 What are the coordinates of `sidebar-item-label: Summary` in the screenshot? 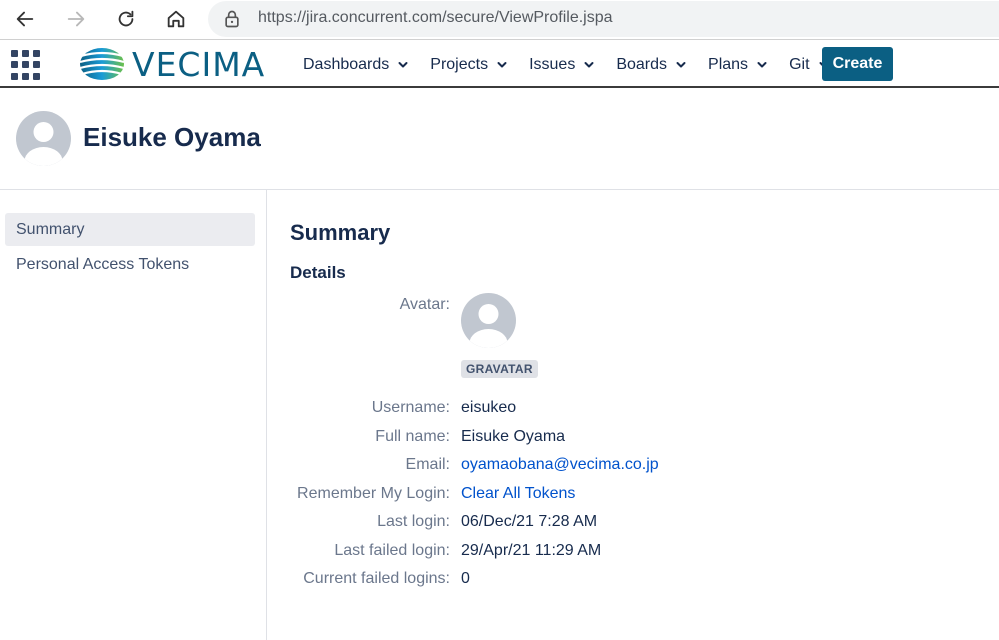 It's located at (50, 229).